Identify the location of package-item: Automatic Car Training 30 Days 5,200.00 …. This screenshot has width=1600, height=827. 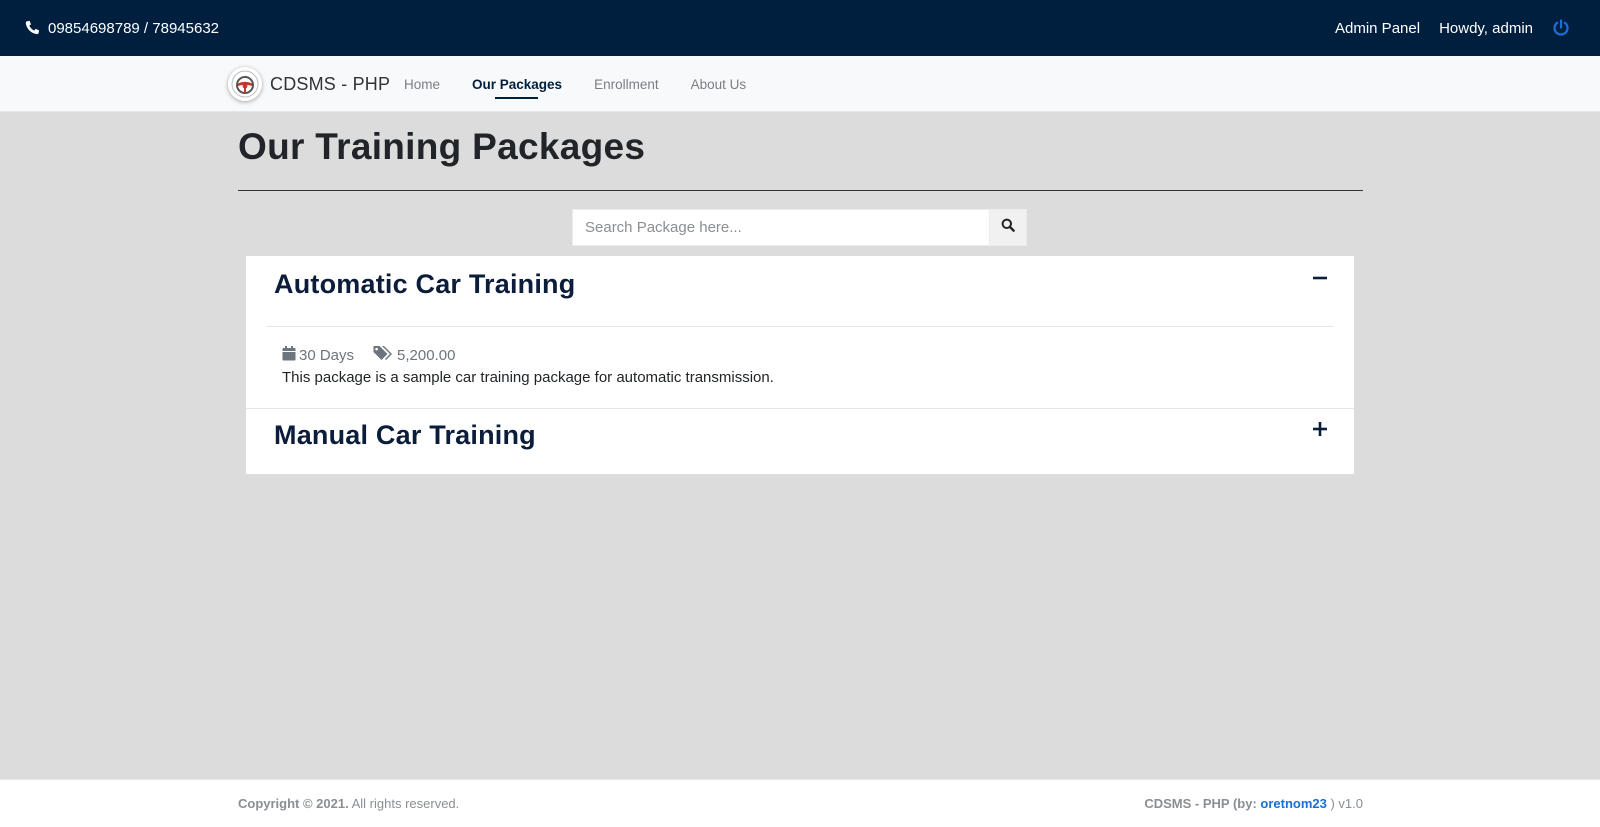
(800, 332).